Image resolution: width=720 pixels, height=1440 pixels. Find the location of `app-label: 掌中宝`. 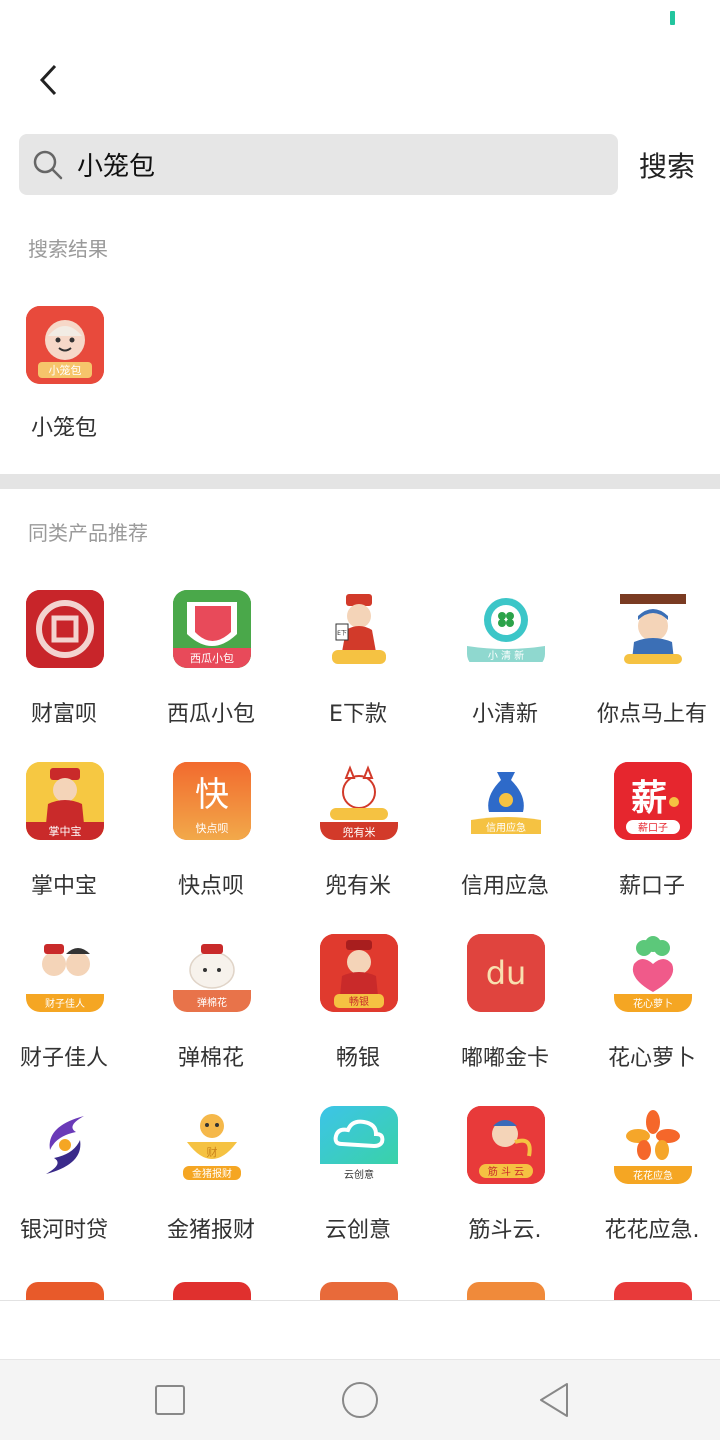

app-label: 掌中宝 is located at coordinates (63, 886).